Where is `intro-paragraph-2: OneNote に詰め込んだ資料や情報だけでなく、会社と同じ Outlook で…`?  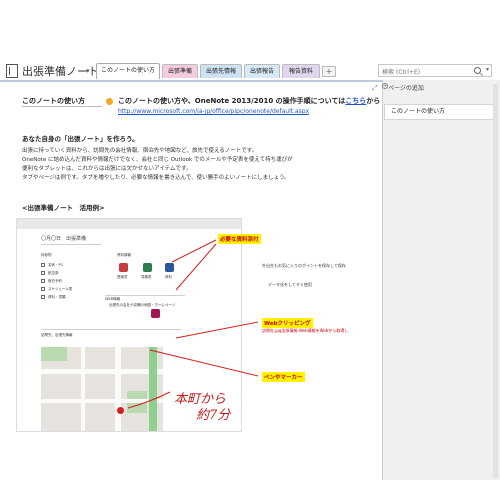 intro-paragraph-2: OneNote に詰め込んだ資料や情報だけでなく、会社と同じ Outlook で… is located at coordinates (157, 160).